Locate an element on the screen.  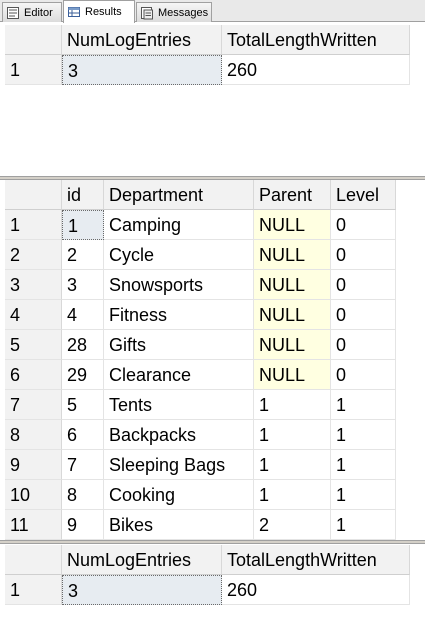
table-row: 1 1 Camping NULL 0 is located at coordinates (207, 225).